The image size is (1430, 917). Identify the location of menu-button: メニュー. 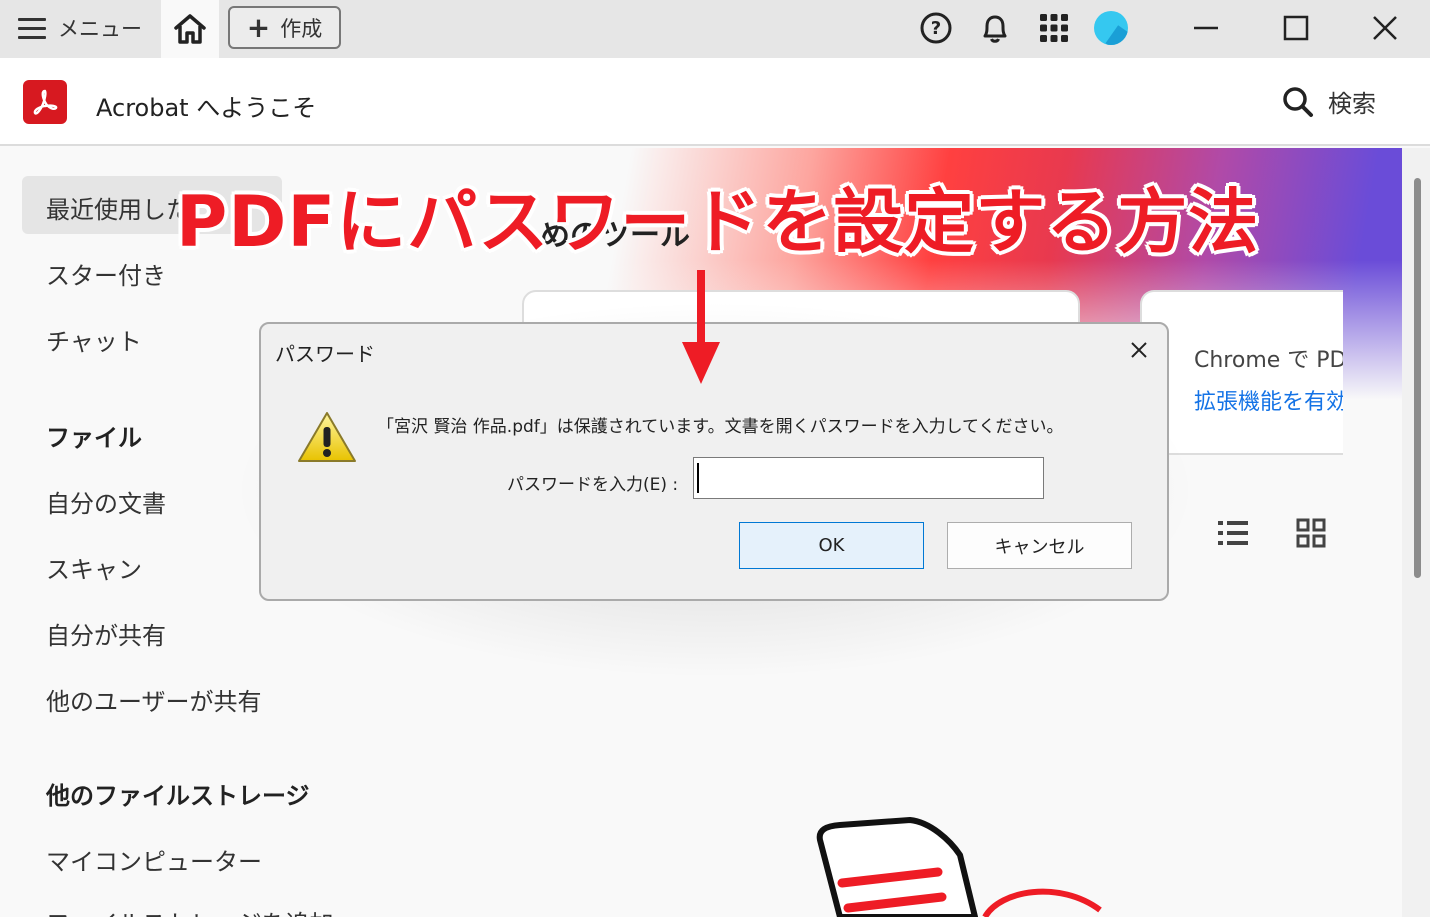
(80, 28).